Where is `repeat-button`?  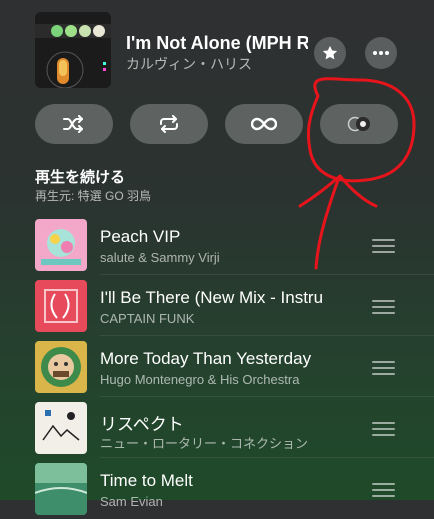 repeat-button is located at coordinates (169, 124).